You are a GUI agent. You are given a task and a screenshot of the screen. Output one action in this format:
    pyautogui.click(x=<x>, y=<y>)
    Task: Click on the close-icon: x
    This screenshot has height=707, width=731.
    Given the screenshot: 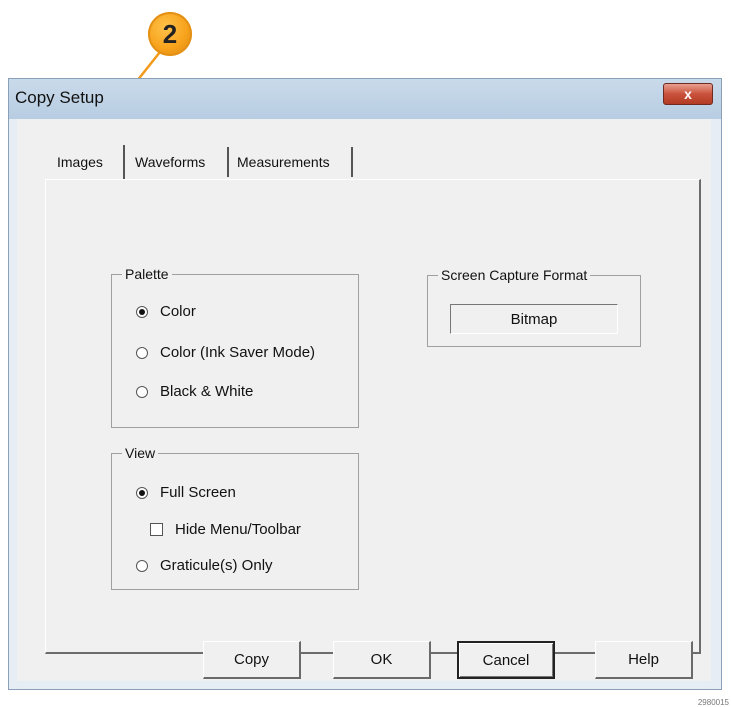 What is the action you would take?
    pyautogui.click(x=688, y=94)
    